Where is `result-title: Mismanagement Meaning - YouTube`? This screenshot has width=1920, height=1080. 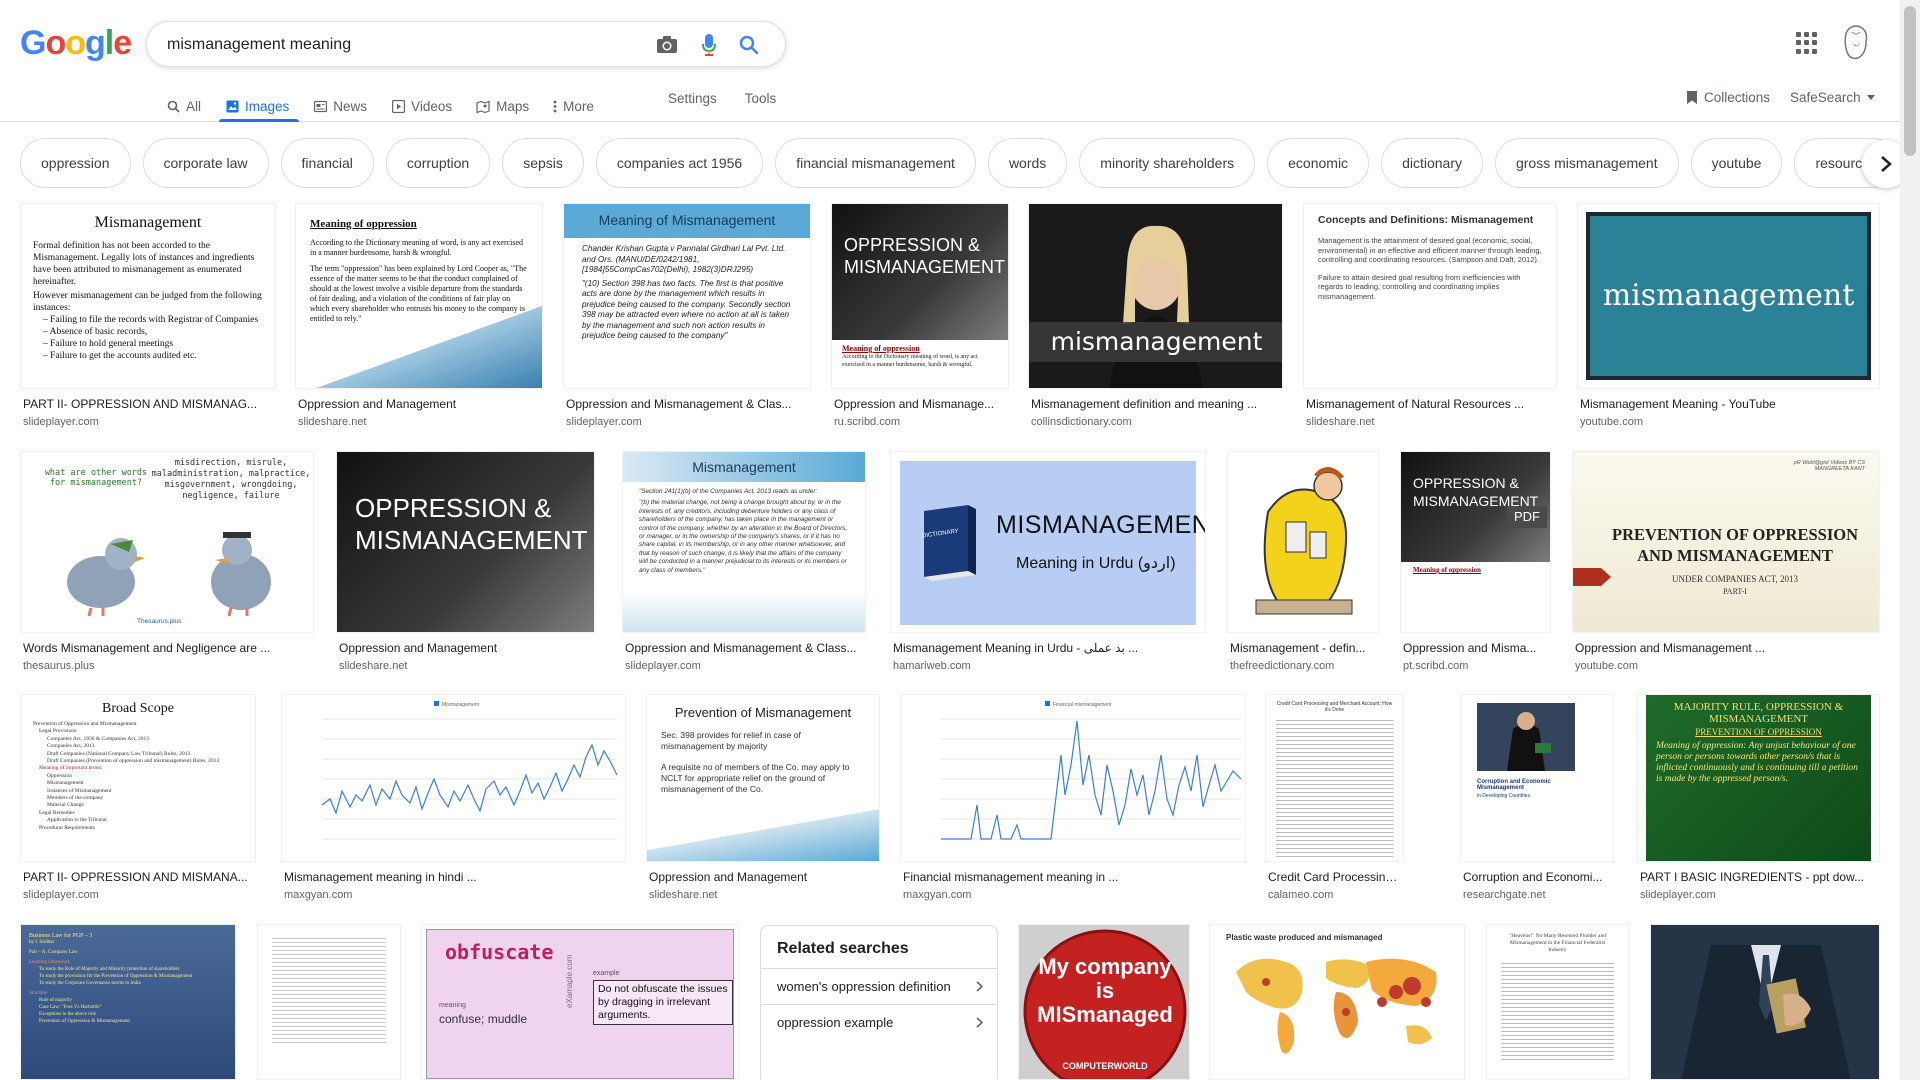
result-title: Mismanagement Meaning - YouTube is located at coordinates (1729, 404).